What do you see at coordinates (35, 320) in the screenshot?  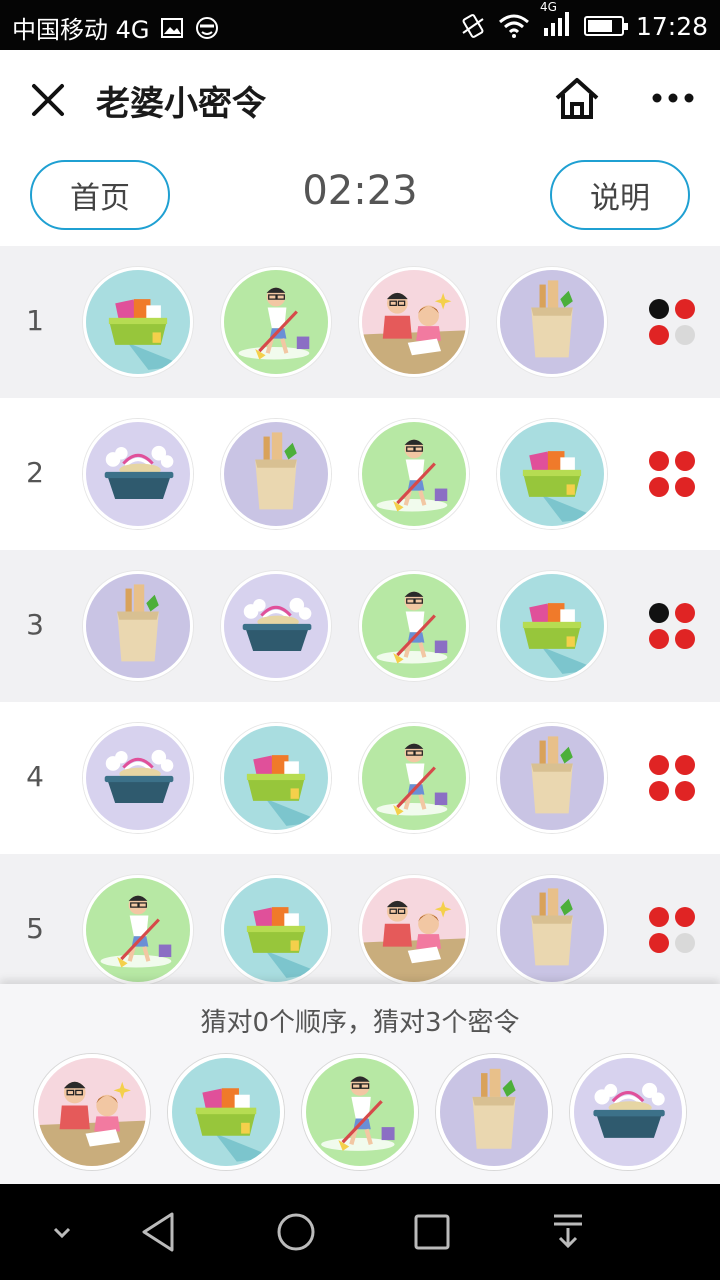 I see `row-number: 1` at bounding box center [35, 320].